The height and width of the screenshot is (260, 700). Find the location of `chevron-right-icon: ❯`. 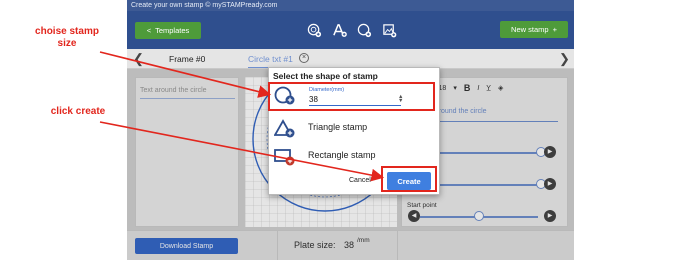

chevron-right-icon: ❯ is located at coordinates (564, 59).